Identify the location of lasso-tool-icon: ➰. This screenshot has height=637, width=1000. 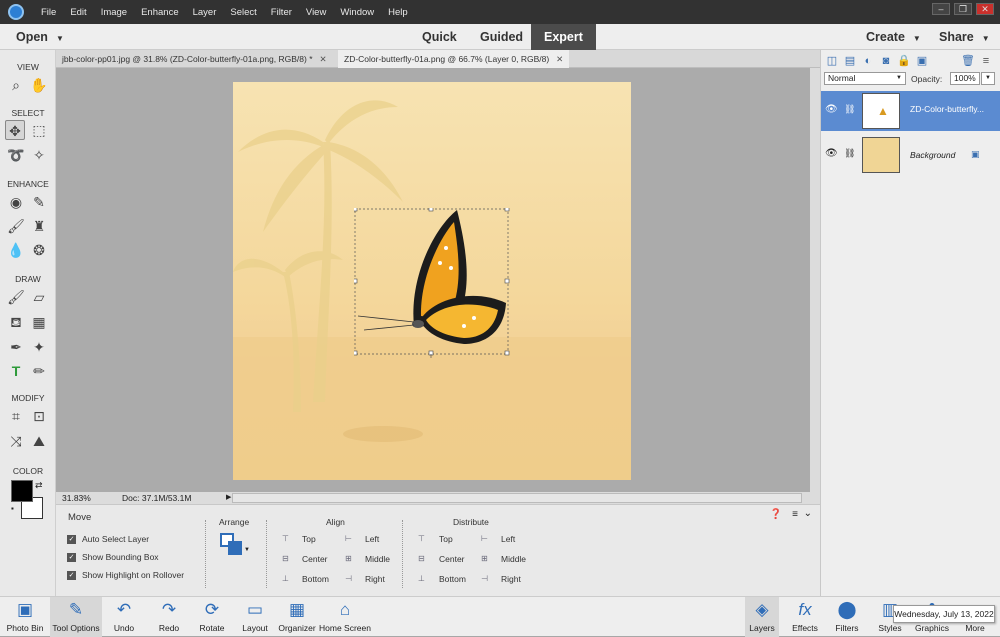
(16, 155).